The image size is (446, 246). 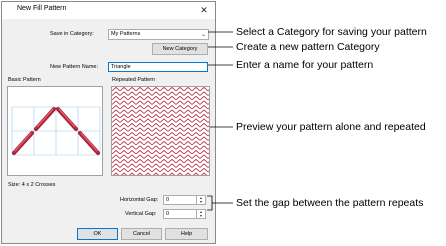 What do you see at coordinates (305, 65) in the screenshot?
I see `callout-enter-name: Enter a name for your pattern` at bounding box center [305, 65].